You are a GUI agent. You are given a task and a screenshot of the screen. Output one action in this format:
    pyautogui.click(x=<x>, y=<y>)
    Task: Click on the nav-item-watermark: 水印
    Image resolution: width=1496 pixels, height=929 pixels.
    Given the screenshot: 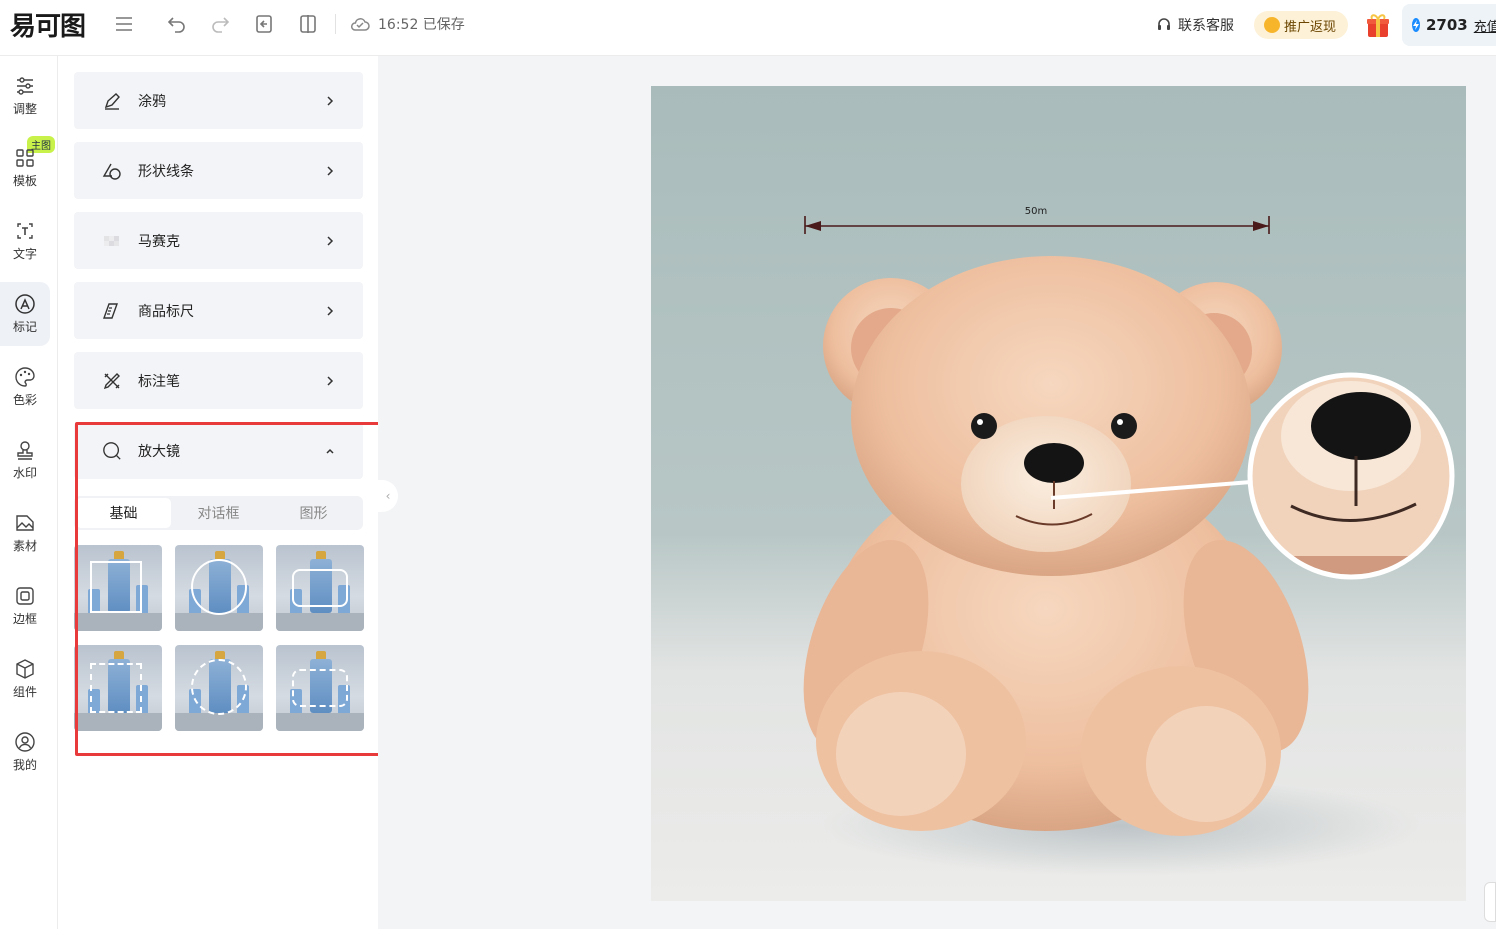 What is the action you would take?
    pyautogui.click(x=25, y=460)
    